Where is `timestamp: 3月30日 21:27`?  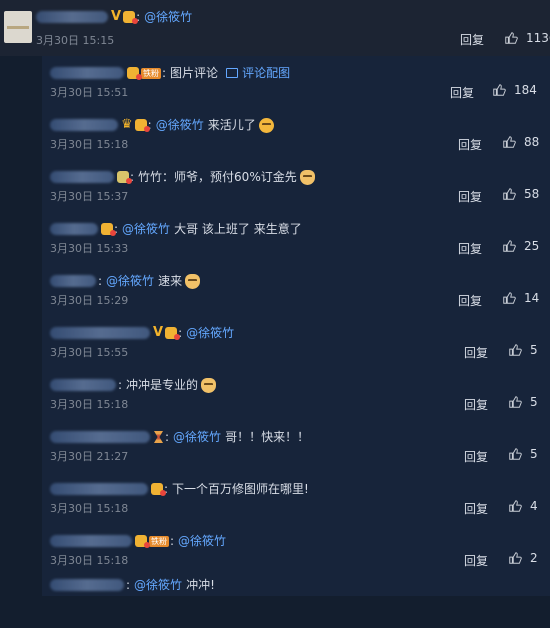 timestamp: 3月30日 21:27 is located at coordinates (89, 456).